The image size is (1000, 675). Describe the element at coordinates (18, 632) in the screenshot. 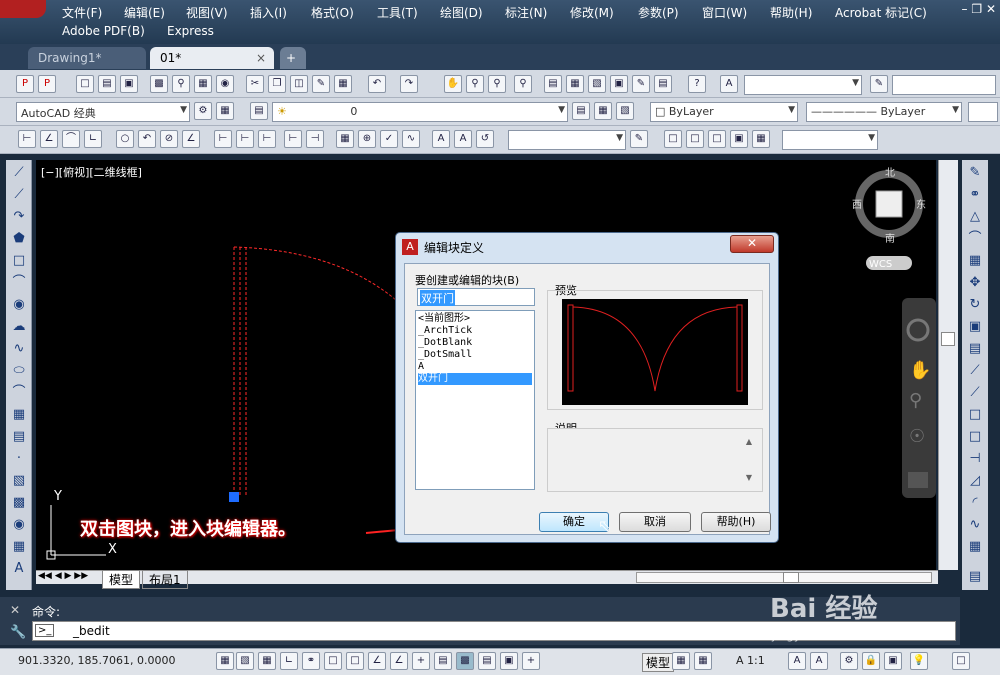

I see `customize-icon: 🔧` at that location.